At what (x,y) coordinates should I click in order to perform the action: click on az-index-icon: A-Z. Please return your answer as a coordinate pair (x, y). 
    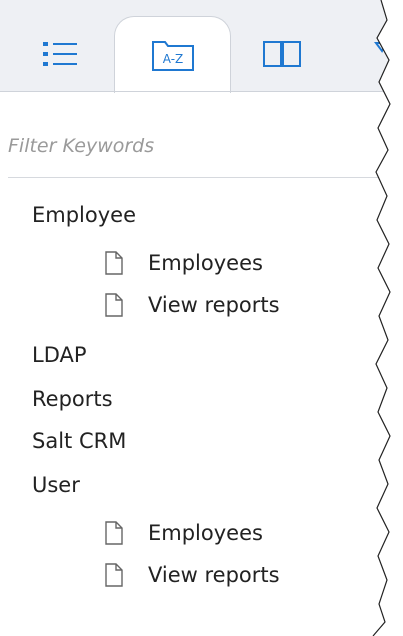
    Looking at the image, I should click on (172, 56).